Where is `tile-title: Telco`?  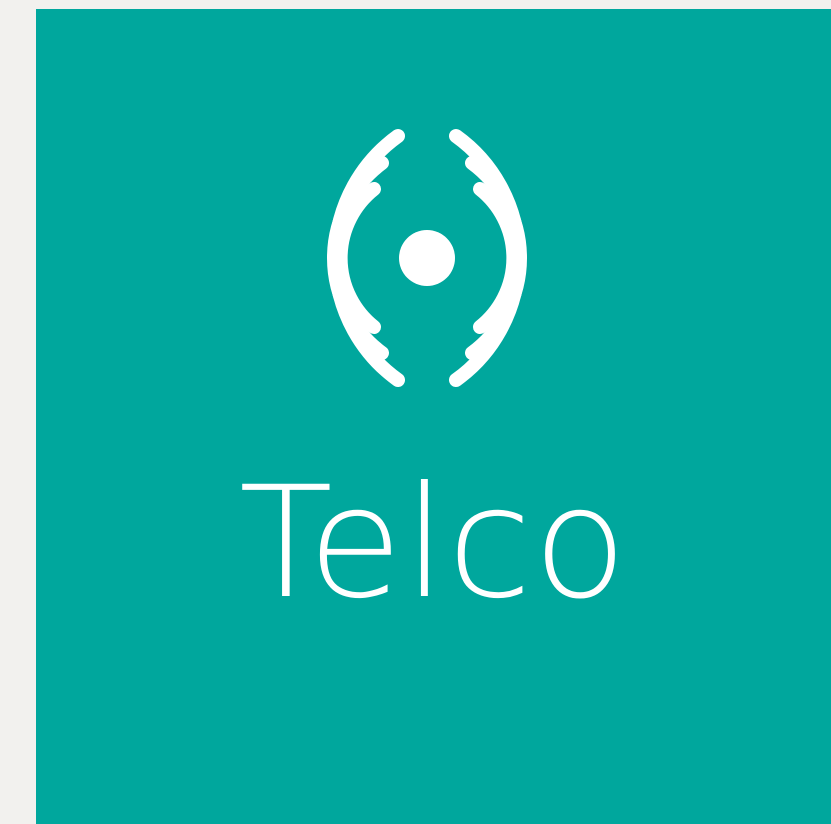
tile-title: Telco is located at coordinates (433, 543).